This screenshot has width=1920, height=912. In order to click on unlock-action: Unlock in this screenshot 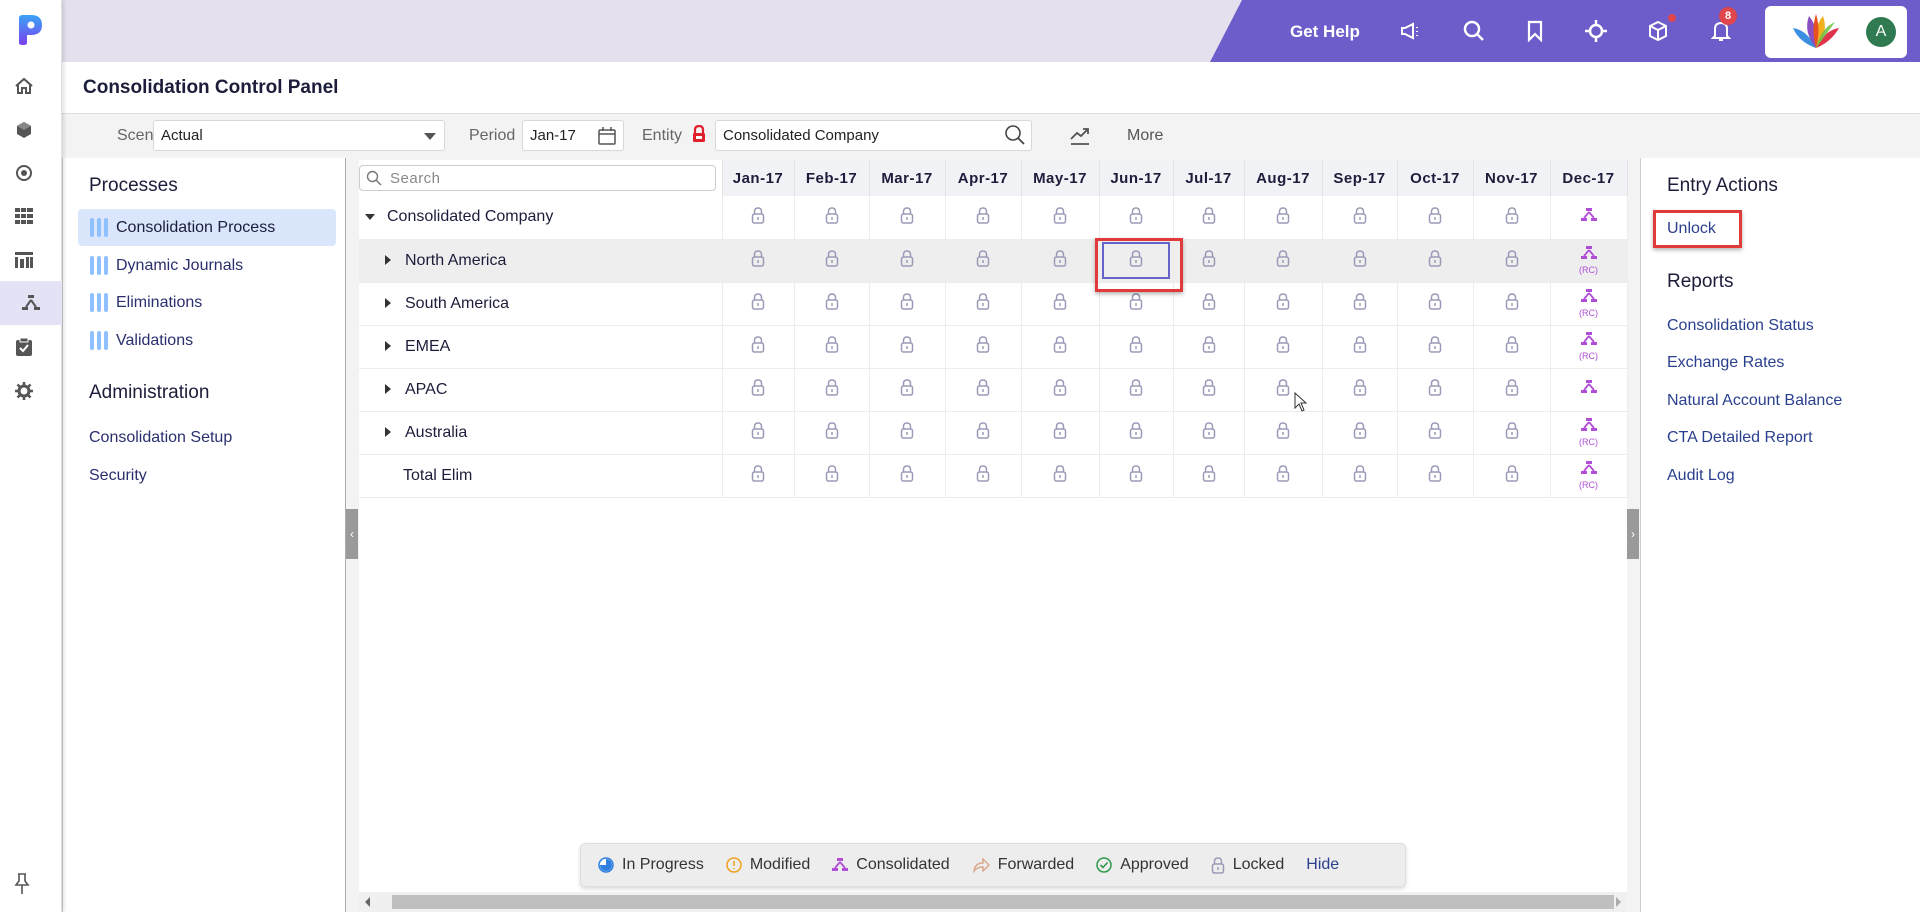, I will do `click(1691, 229)`.